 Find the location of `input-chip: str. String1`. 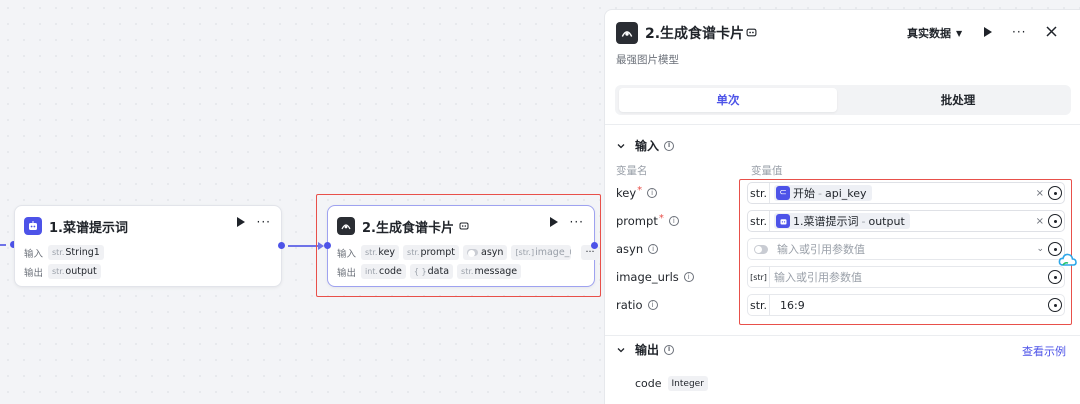

input-chip: str. String1 is located at coordinates (76, 252).